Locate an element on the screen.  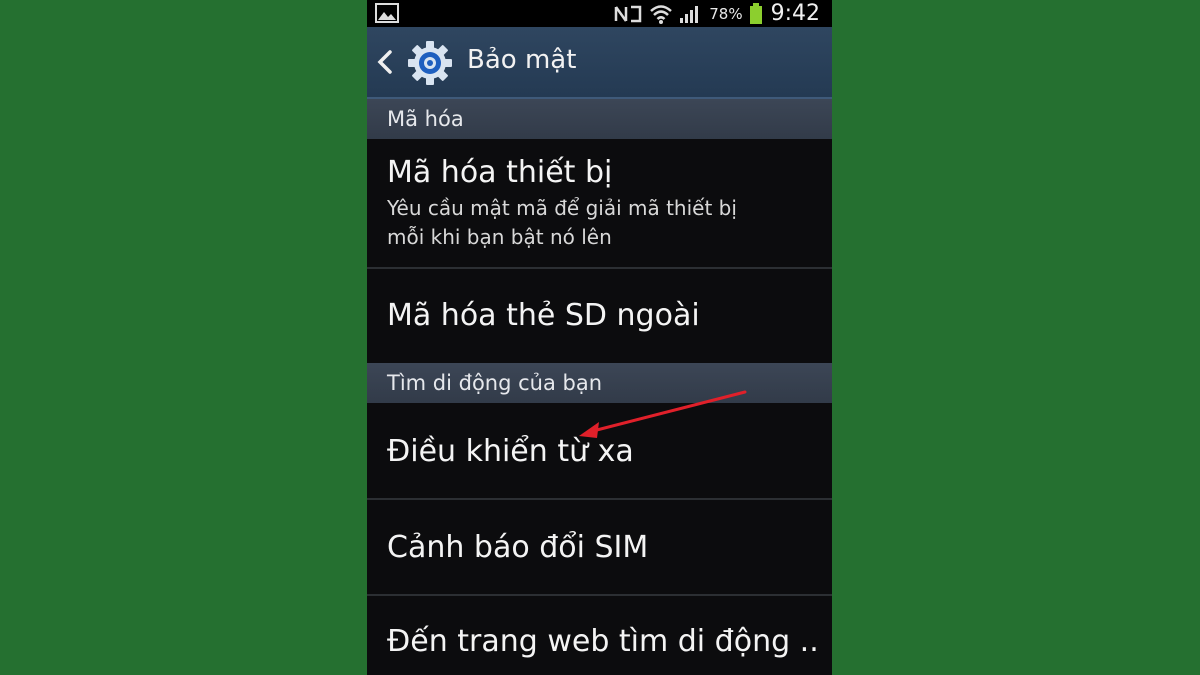
nfc-icon is located at coordinates (628, 13).